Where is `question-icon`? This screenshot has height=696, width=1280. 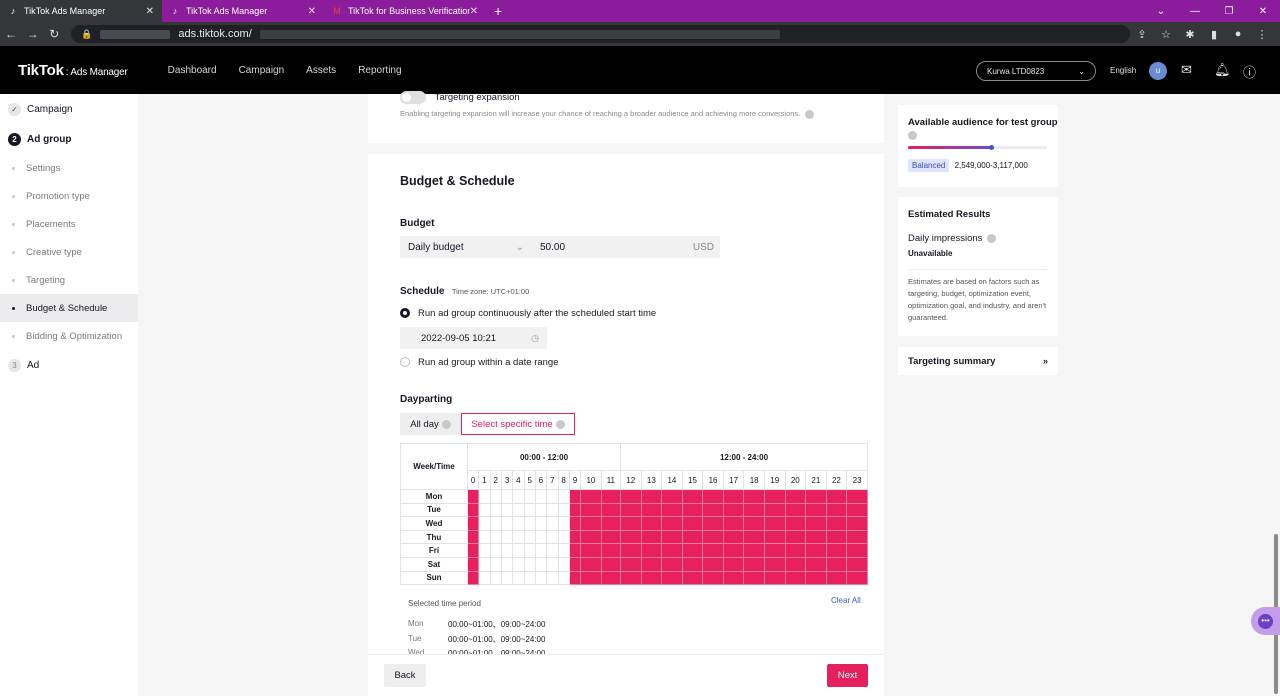 question-icon is located at coordinates (810, 114).